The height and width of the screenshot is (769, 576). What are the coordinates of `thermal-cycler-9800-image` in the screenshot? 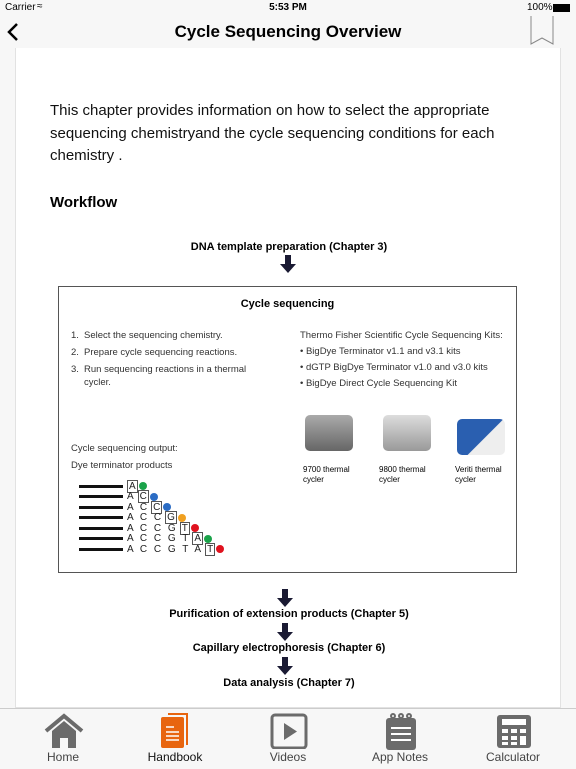 It's located at (407, 433).